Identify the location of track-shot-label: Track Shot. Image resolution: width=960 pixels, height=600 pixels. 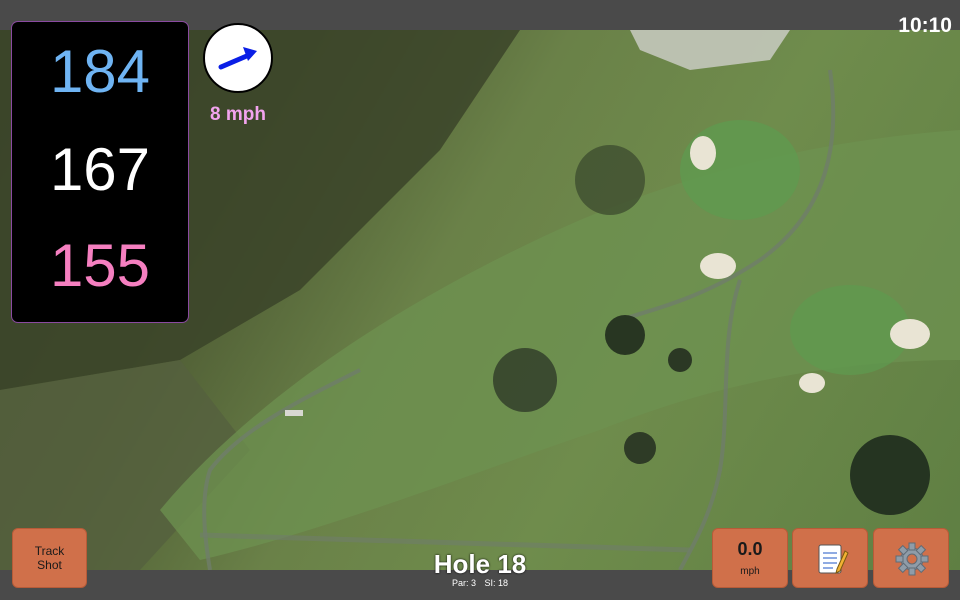
(49, 558).